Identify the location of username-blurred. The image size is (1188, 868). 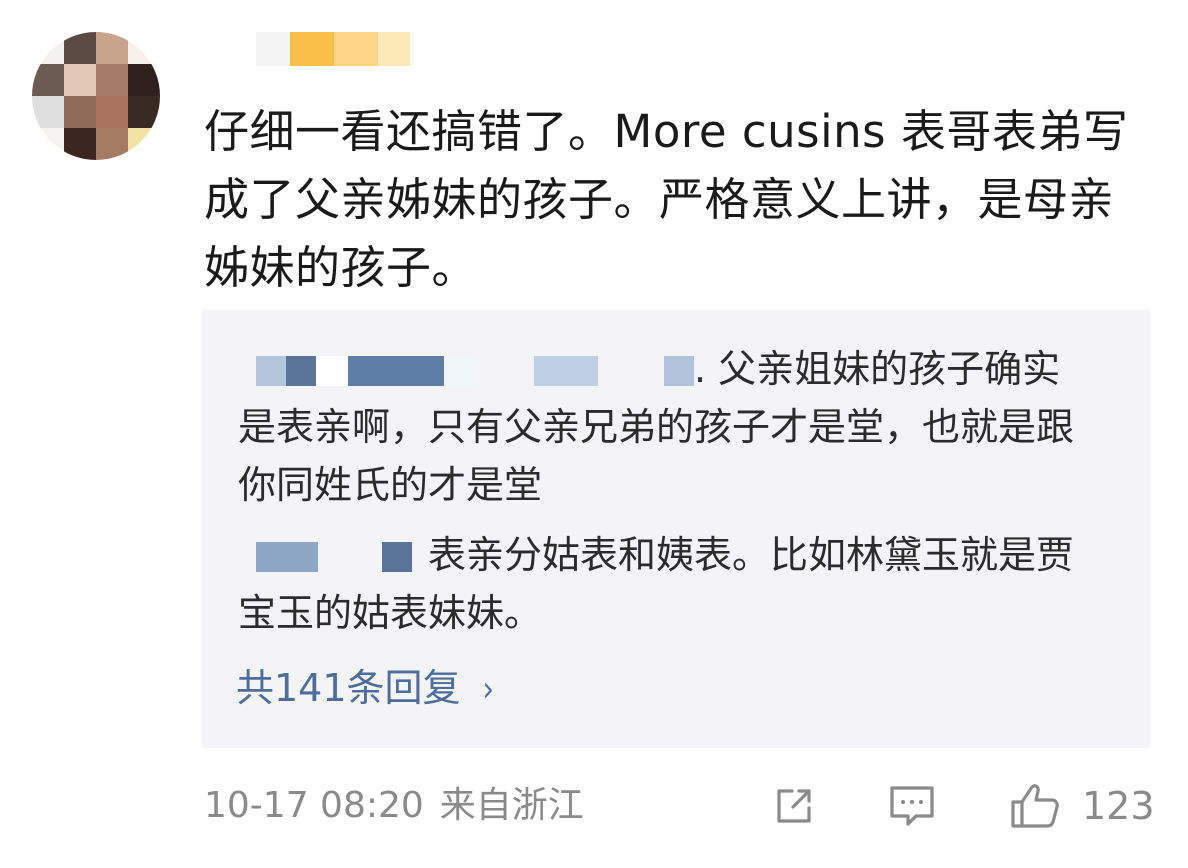
(333, 49).